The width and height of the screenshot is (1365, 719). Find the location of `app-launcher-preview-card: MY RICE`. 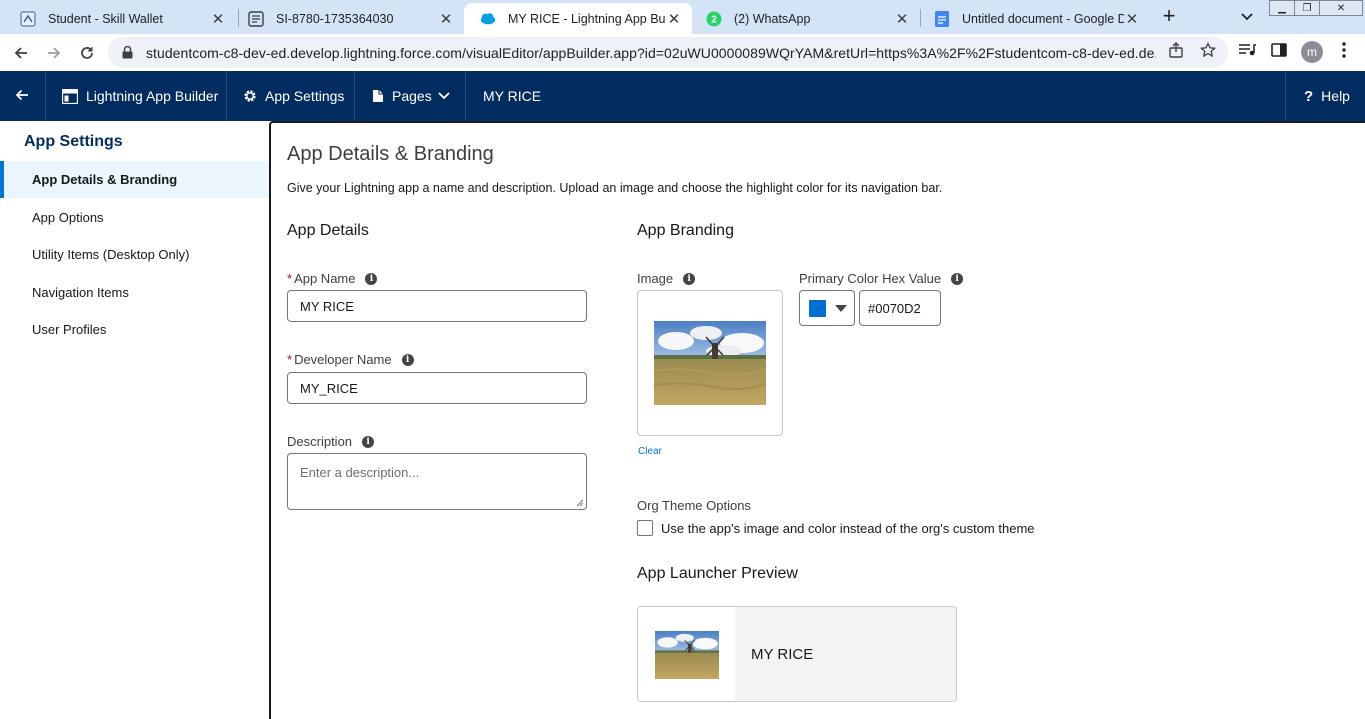

app-launcher-preview-card: MY RICE is located at coordinates (797, 654).